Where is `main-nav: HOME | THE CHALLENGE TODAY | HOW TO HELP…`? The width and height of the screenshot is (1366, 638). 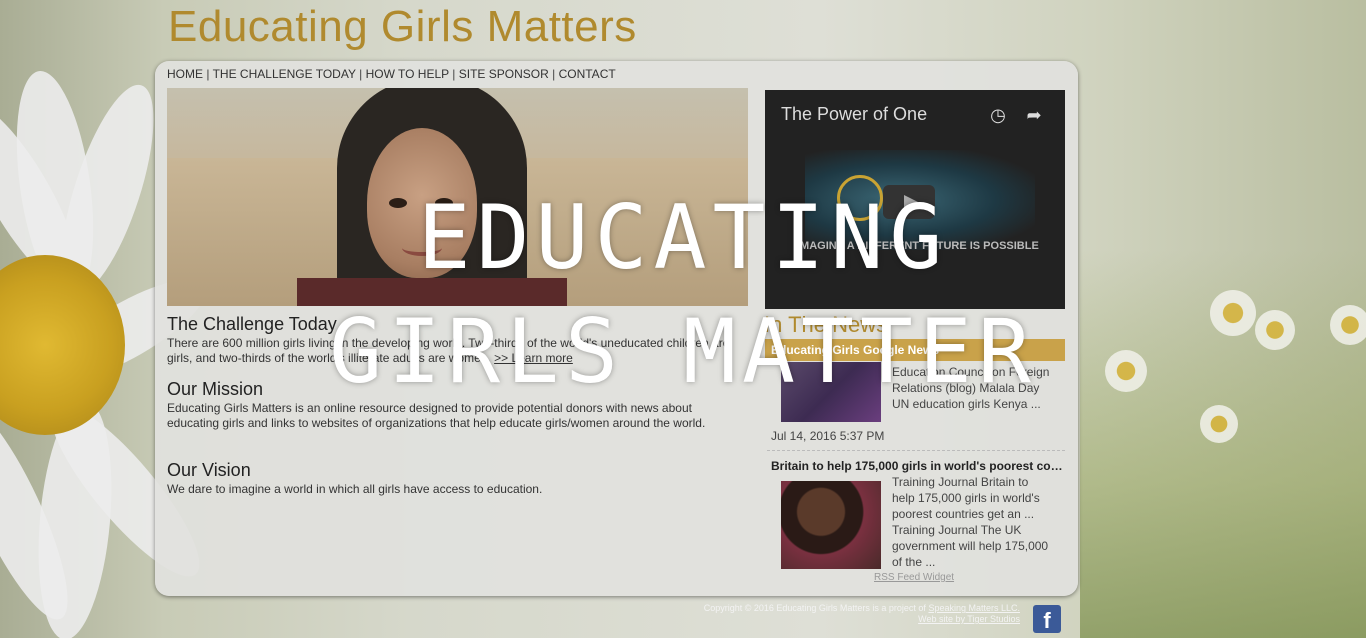
main-nav: HOME | THE CHALLENGE TODAY | HOW TO HELP… is located at coordinates (391, 74).